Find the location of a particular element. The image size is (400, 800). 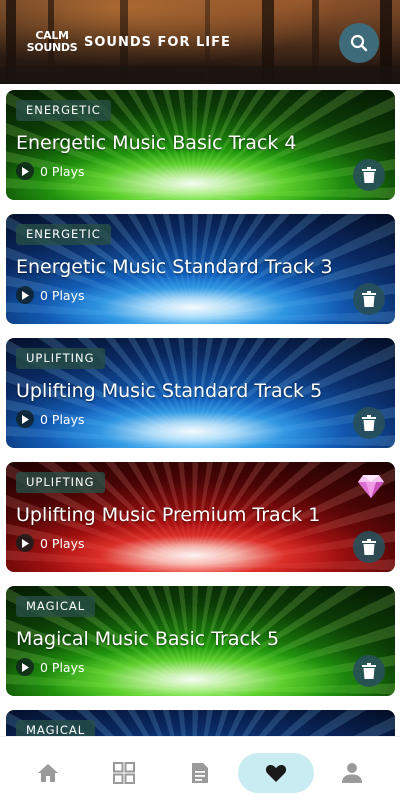

nav-profile is located at coordinates (352, 773).